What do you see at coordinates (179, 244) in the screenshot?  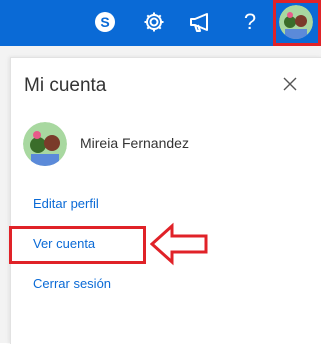 I see `arrow-pointer-icon` at bounding box center [179, 244].